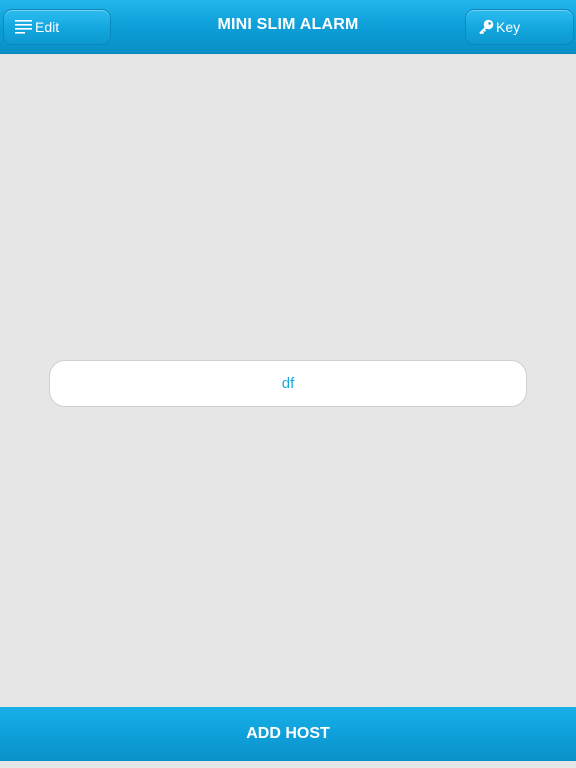 The height and width of the screenshot is (768, 576). Describe the element at coordinates (486, 27) in the screenshot. I see `key-icon` at that location.